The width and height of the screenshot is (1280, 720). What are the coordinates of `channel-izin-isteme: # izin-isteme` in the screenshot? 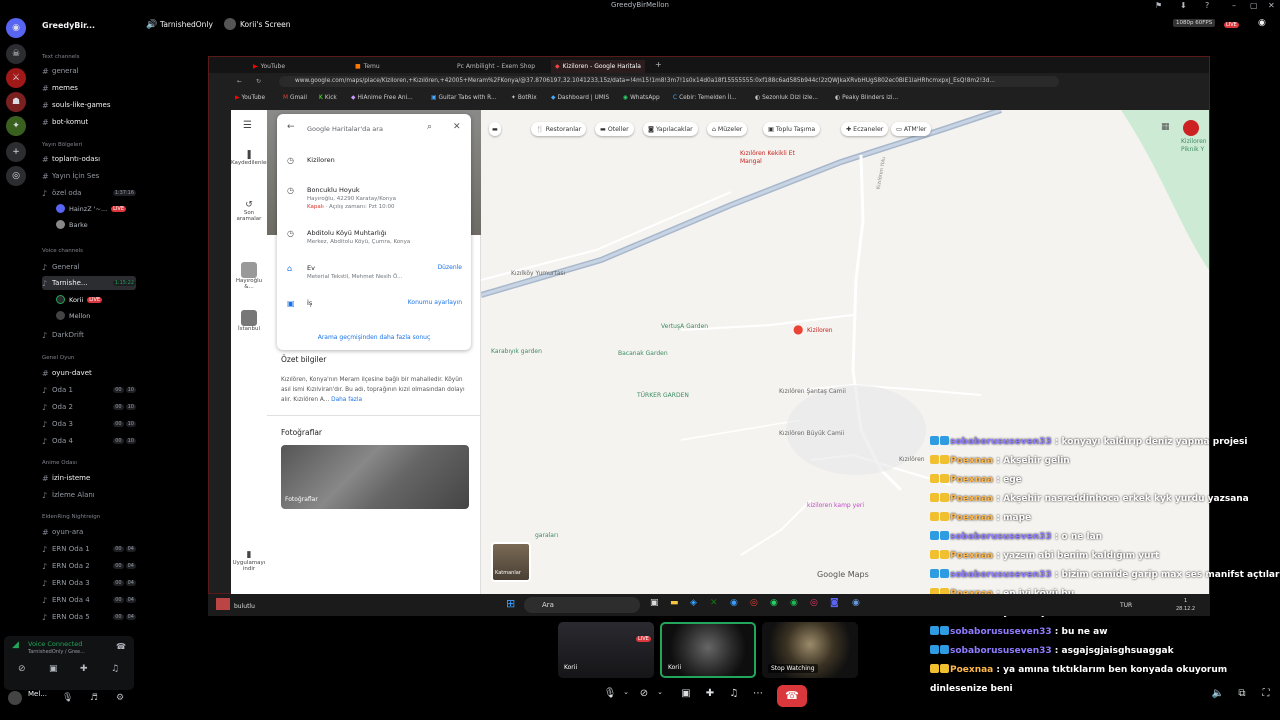 It's located at (89, 478).